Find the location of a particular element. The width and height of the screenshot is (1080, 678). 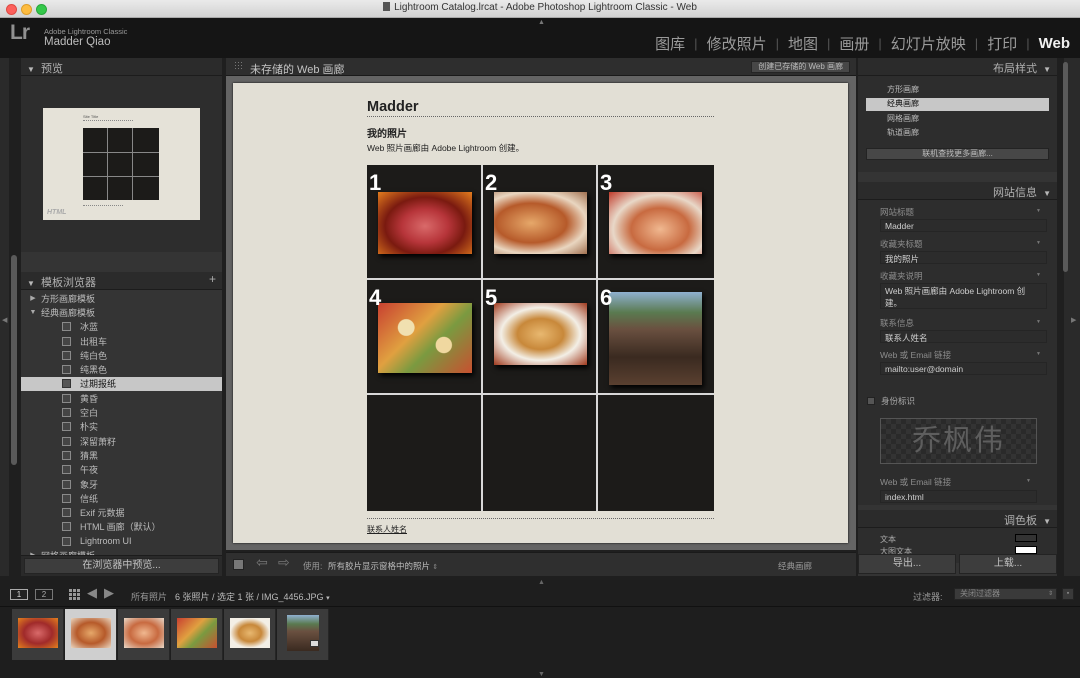

template-item: 深留萧籽 is located at coordinates (123, 441).